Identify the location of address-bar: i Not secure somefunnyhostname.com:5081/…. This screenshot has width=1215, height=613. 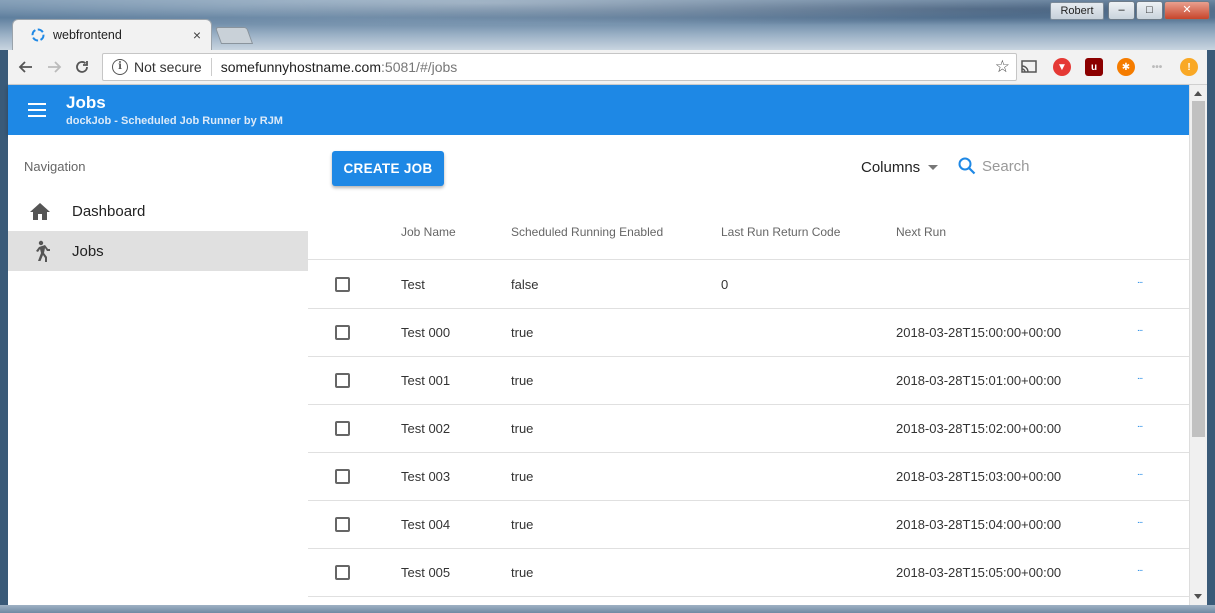
(559, 67).